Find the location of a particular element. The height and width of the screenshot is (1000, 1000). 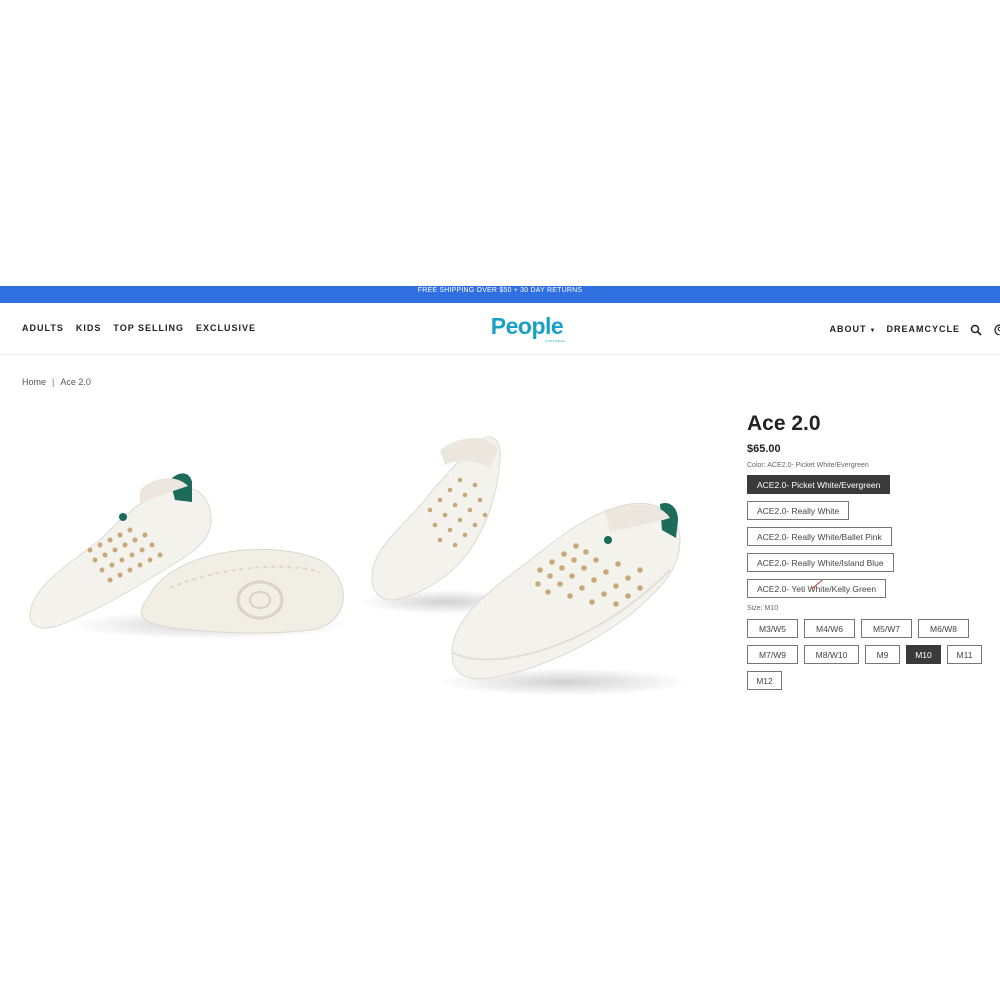

size-option: M11 is located at coordinates (964, 654).